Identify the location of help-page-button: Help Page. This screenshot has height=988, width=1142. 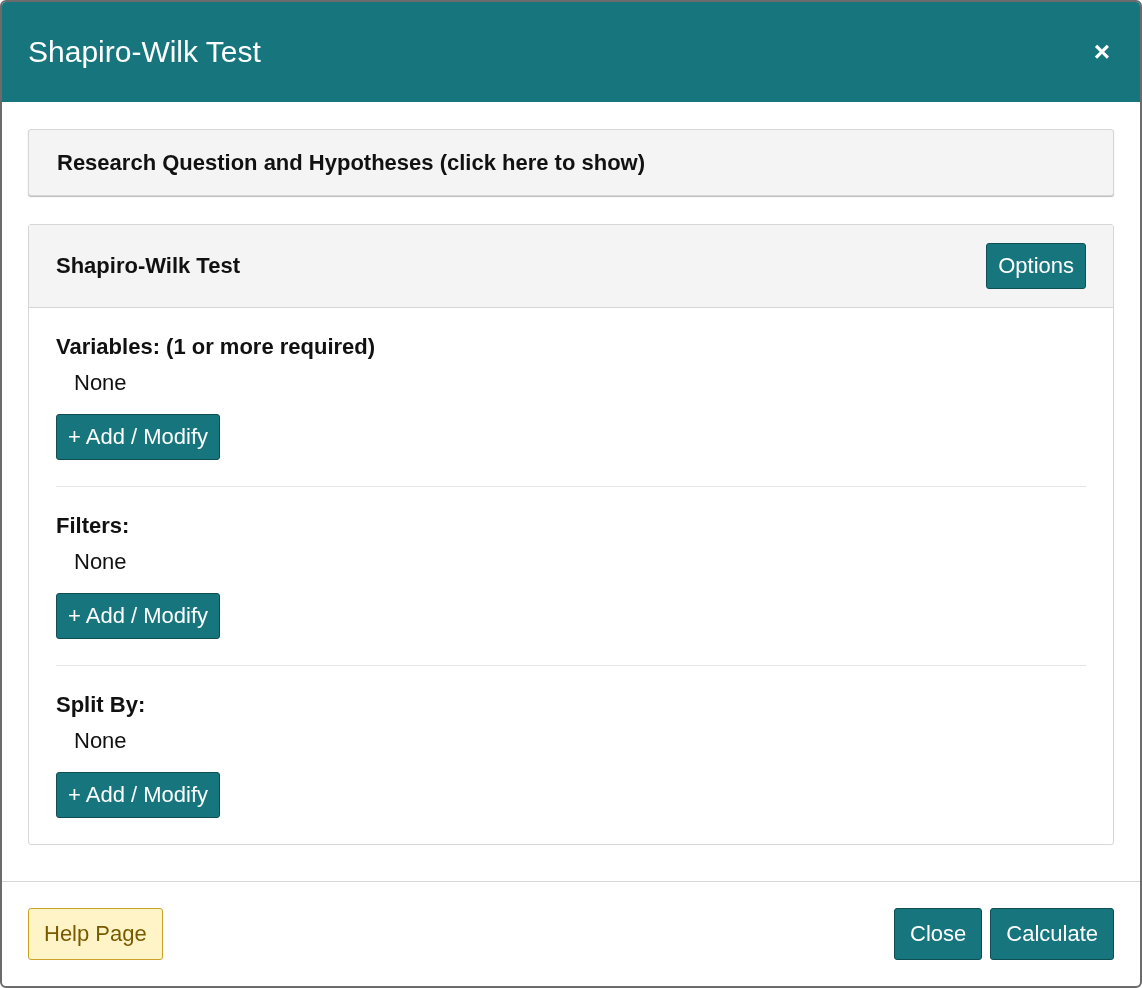
(95, 934).